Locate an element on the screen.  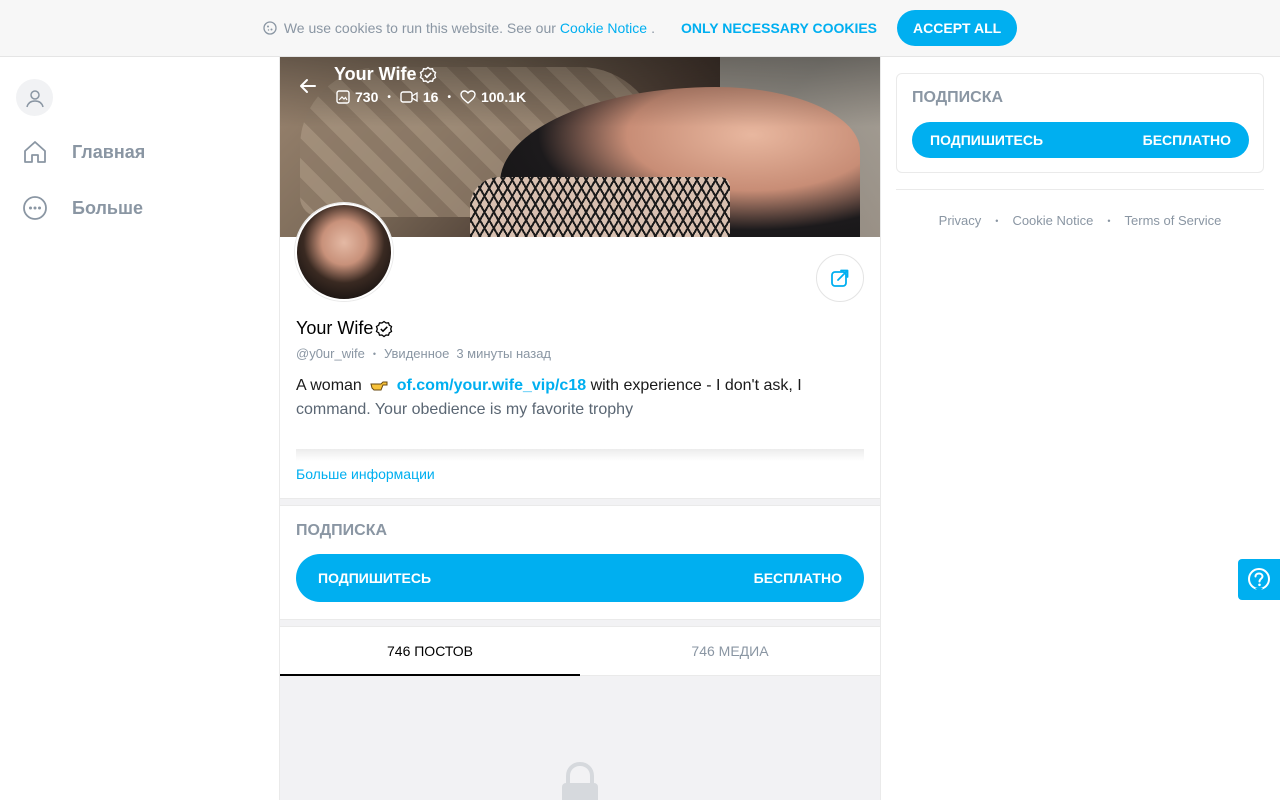
photos-count-value: 730 is located at coordinates (367, 97).